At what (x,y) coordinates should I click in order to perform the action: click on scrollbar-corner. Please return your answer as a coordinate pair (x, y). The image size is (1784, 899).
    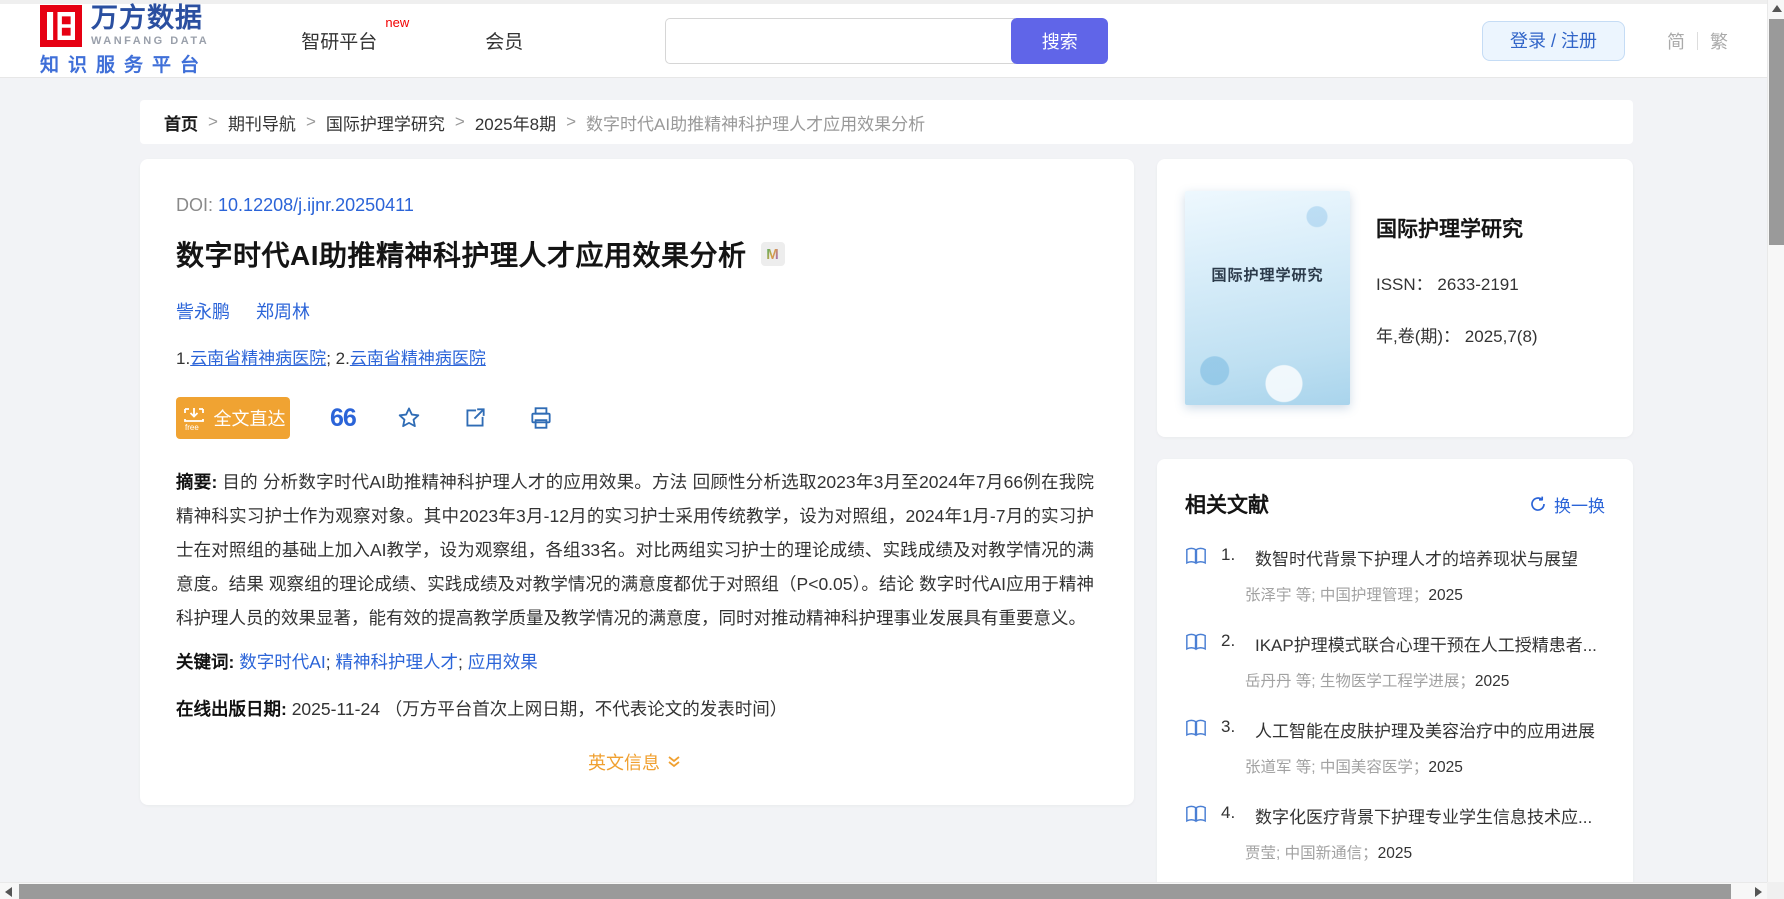
    Looking at the image, I should click on (1775, 890).